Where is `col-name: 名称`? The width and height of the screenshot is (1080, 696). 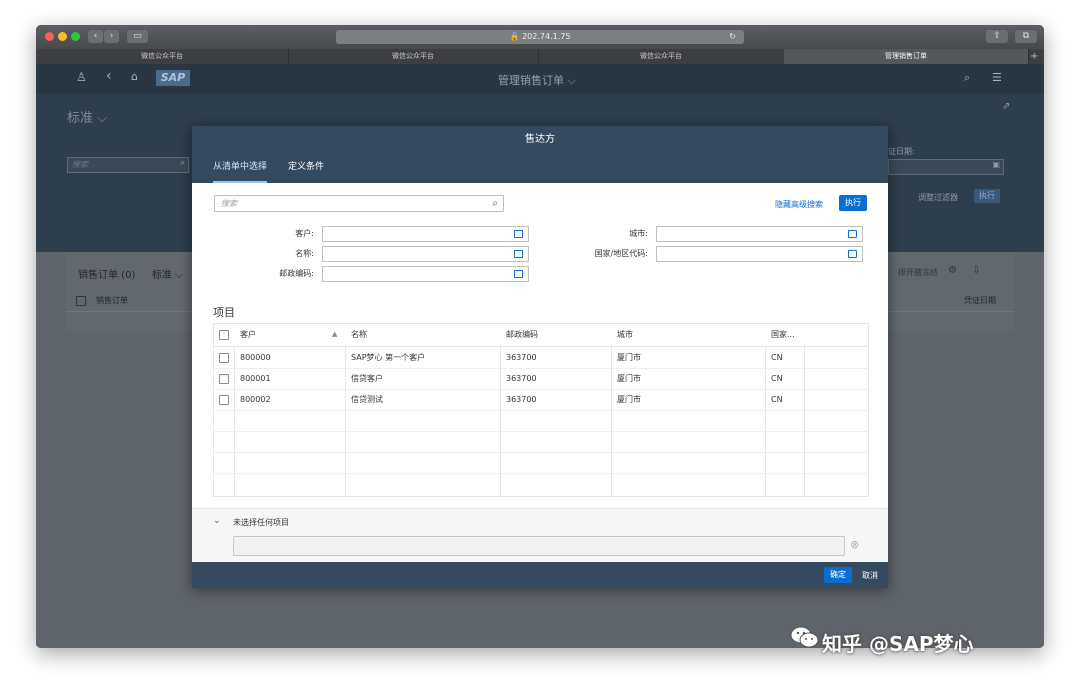 col-name: 名称 is located at coordinates (359, 334).